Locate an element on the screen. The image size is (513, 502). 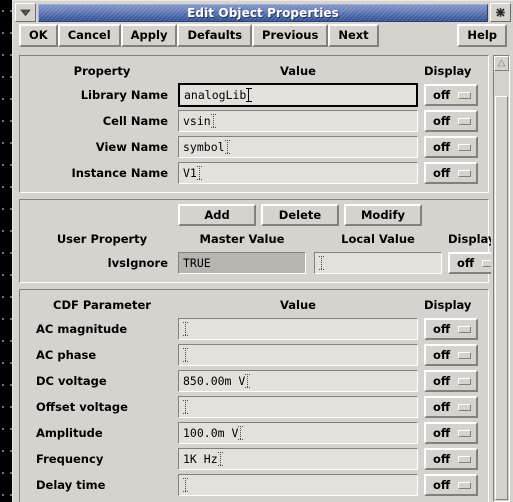
table-row: Amplitude 100.0m V off is located at coordinates (254, 433).